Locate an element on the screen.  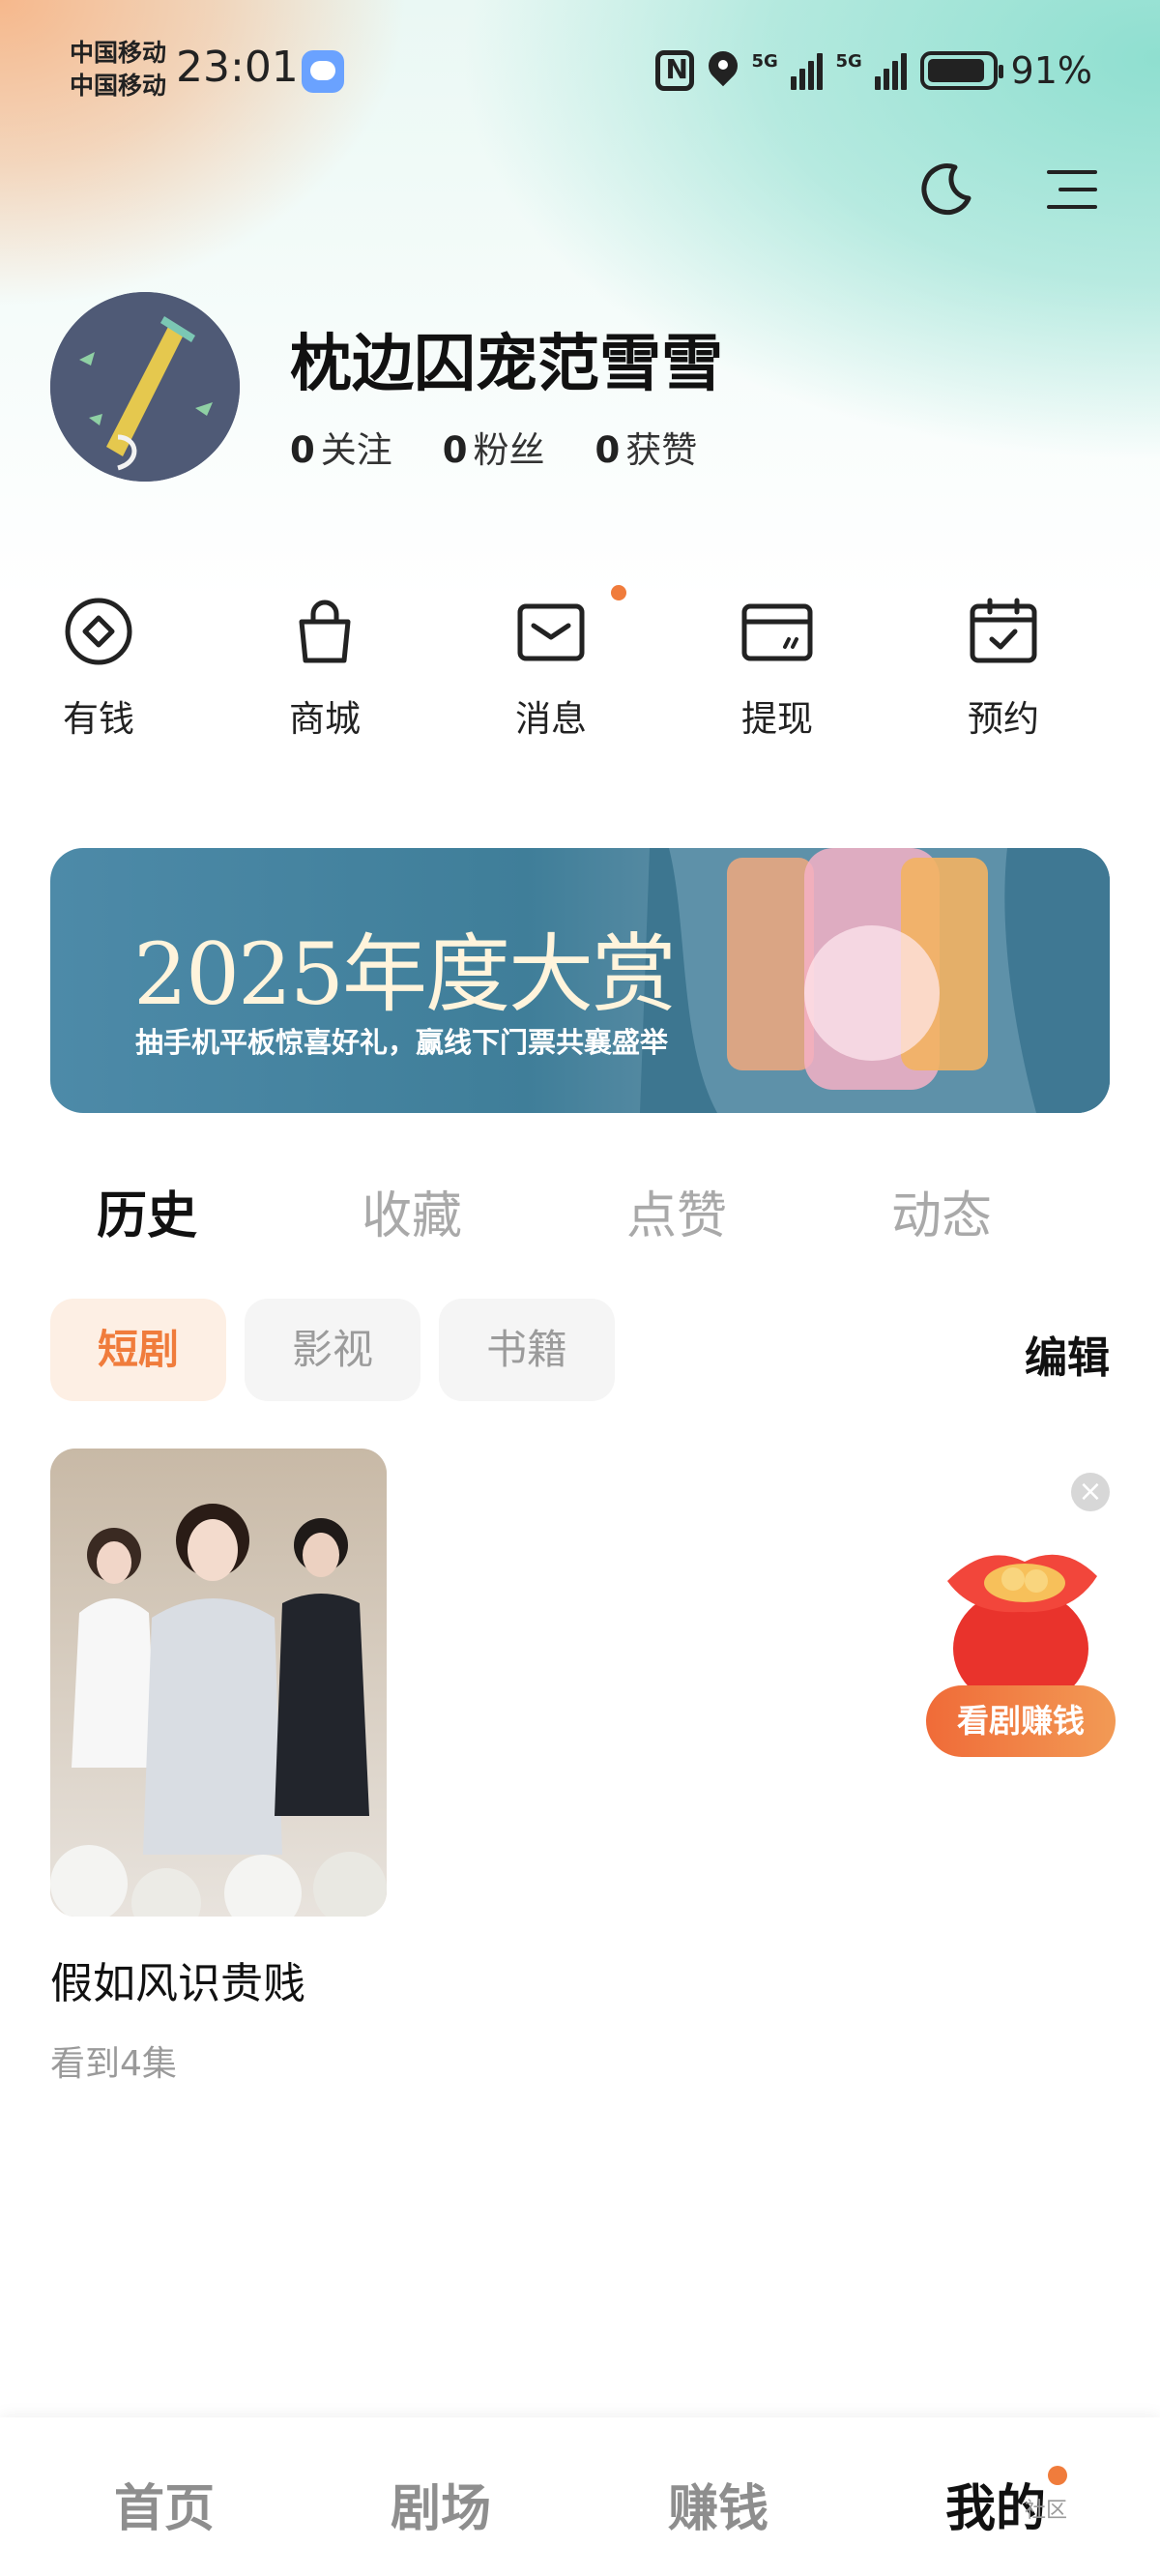
coin-icon is located at coordinates (98, 631).